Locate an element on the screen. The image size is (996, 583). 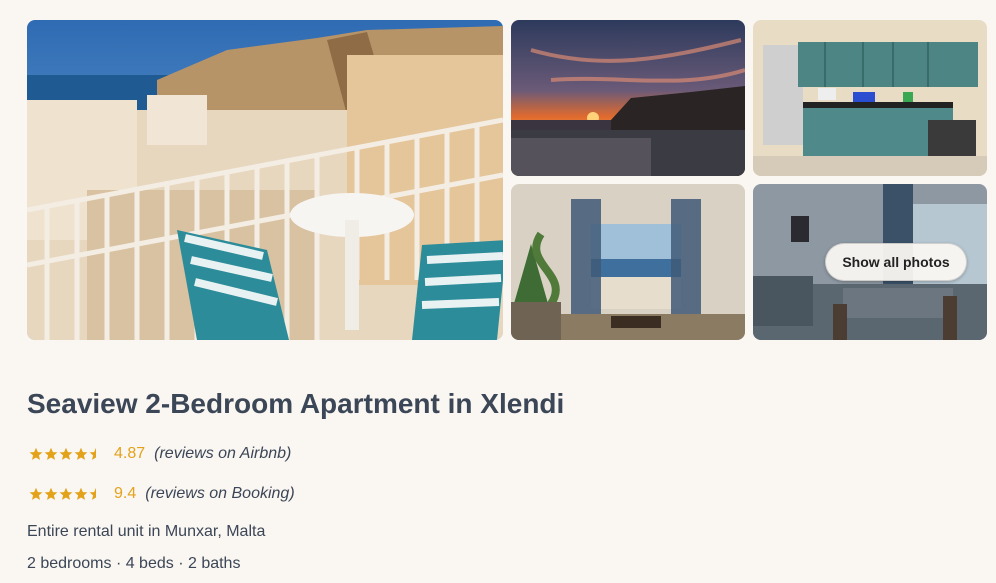
photo-kitchen is located at coordinates (870, 98).